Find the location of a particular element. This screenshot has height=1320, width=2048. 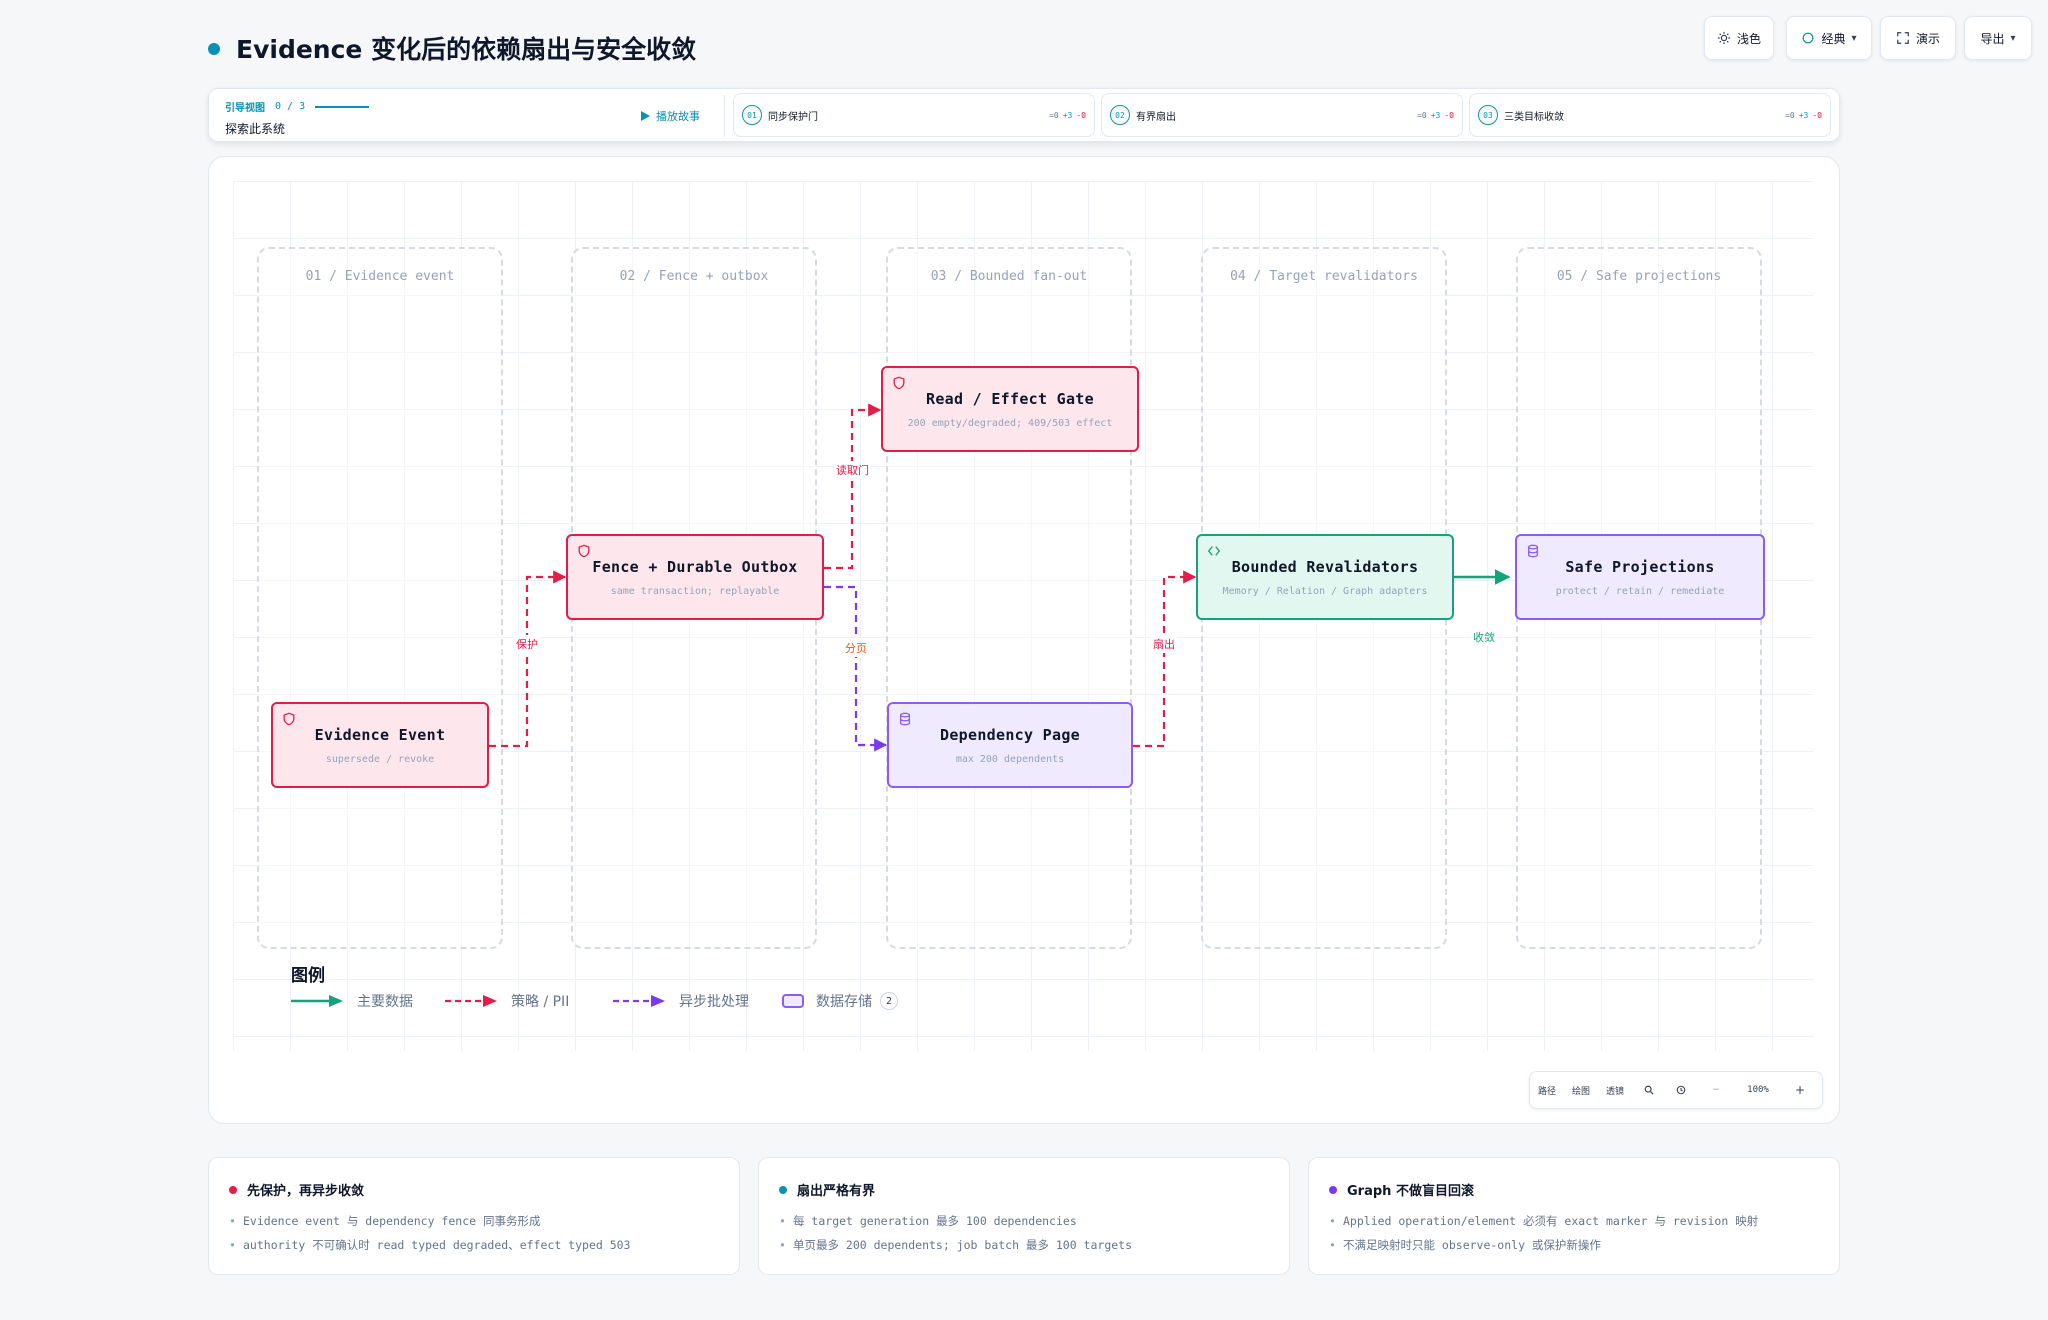

node-title: Bounded Revalidators is located at coordinates (1325, 566).